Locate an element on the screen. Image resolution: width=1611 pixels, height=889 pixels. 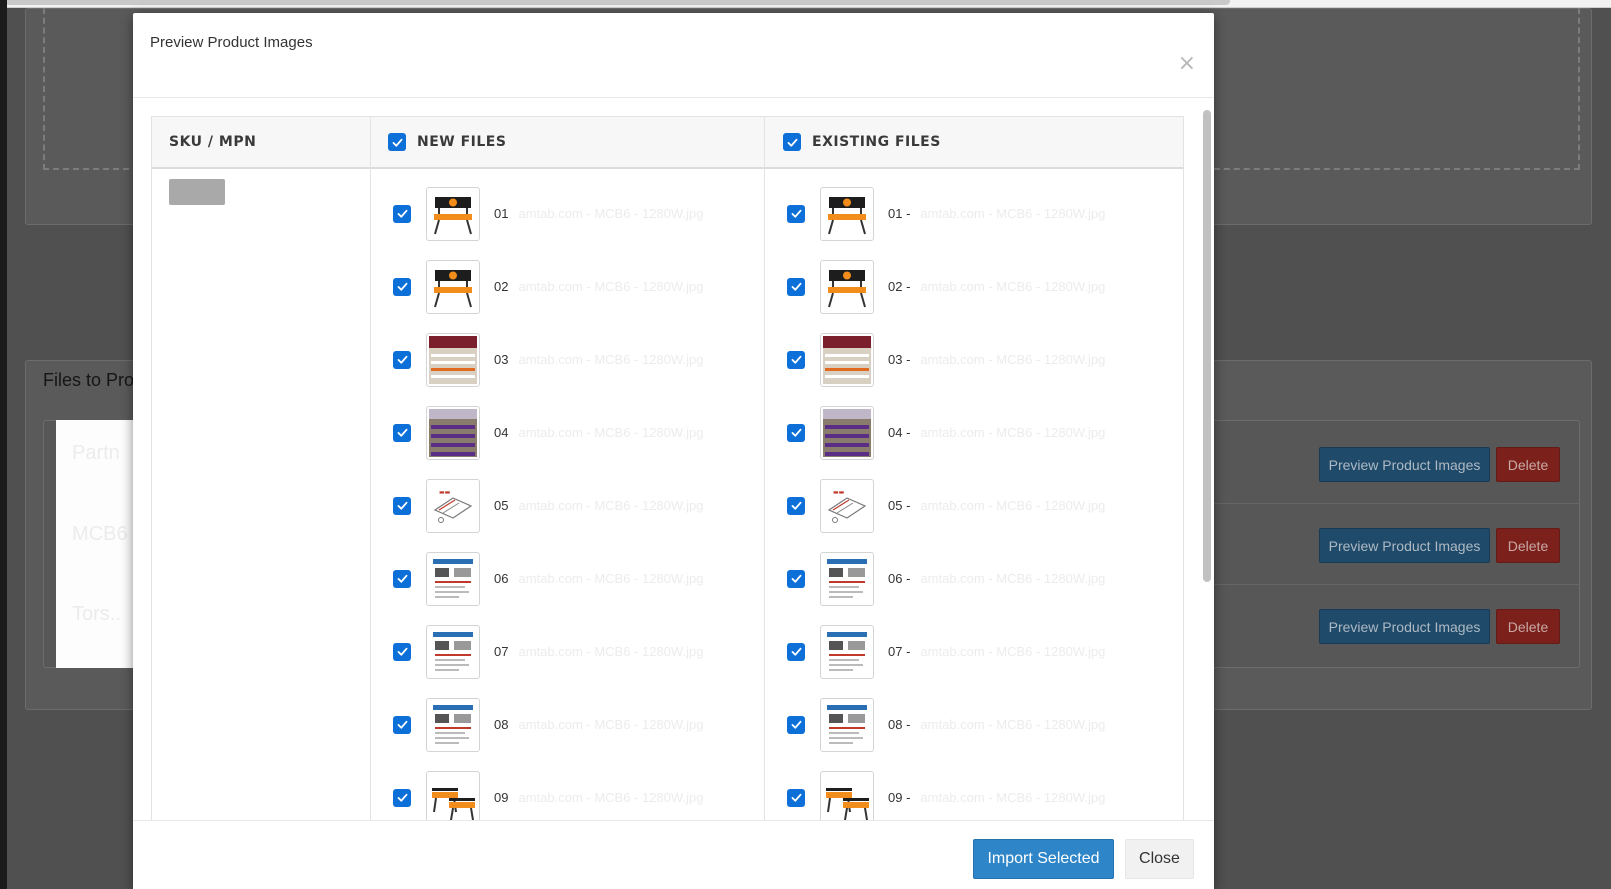
file-number: 06 is located at coordinates (501, 578).